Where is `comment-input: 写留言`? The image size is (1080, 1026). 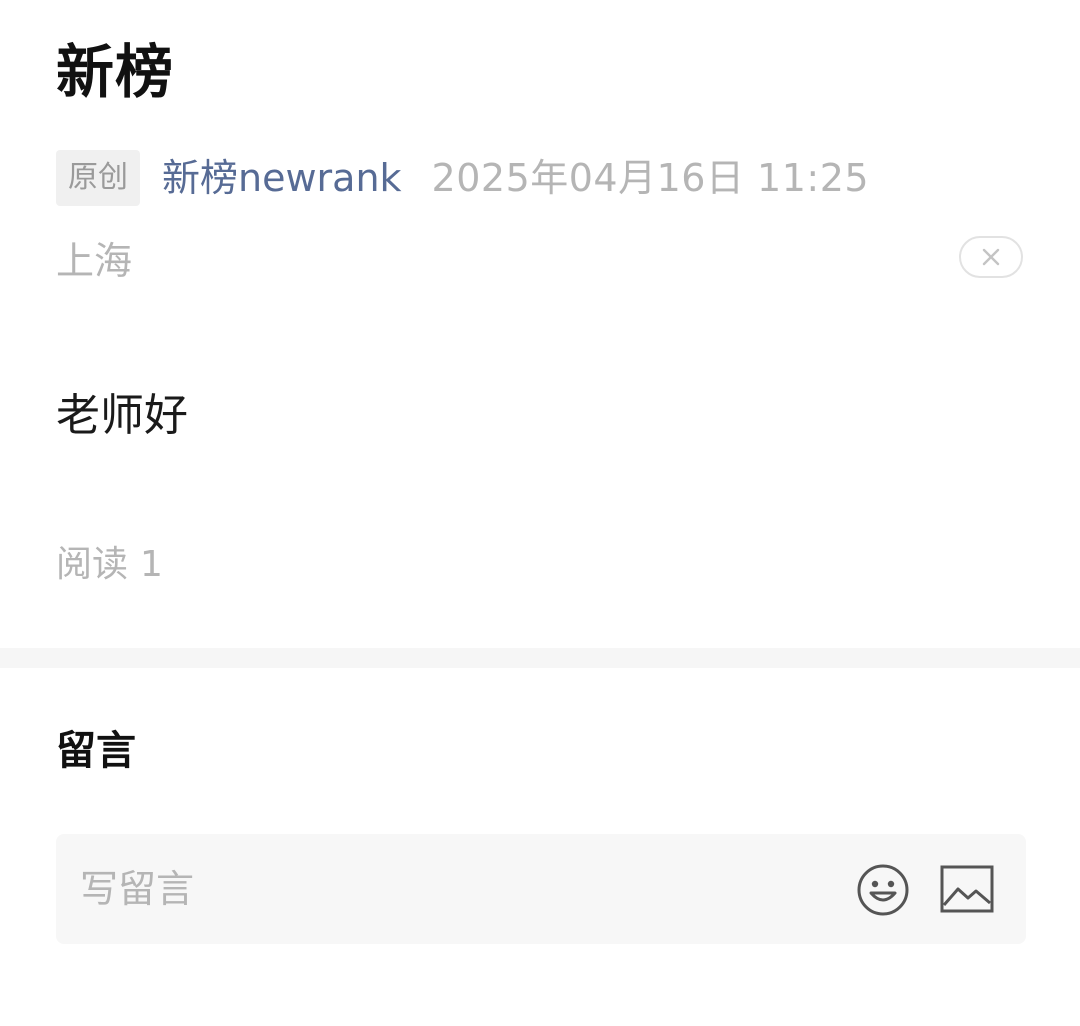 comment-input: 写留言 is located at coordinates (541, 889).